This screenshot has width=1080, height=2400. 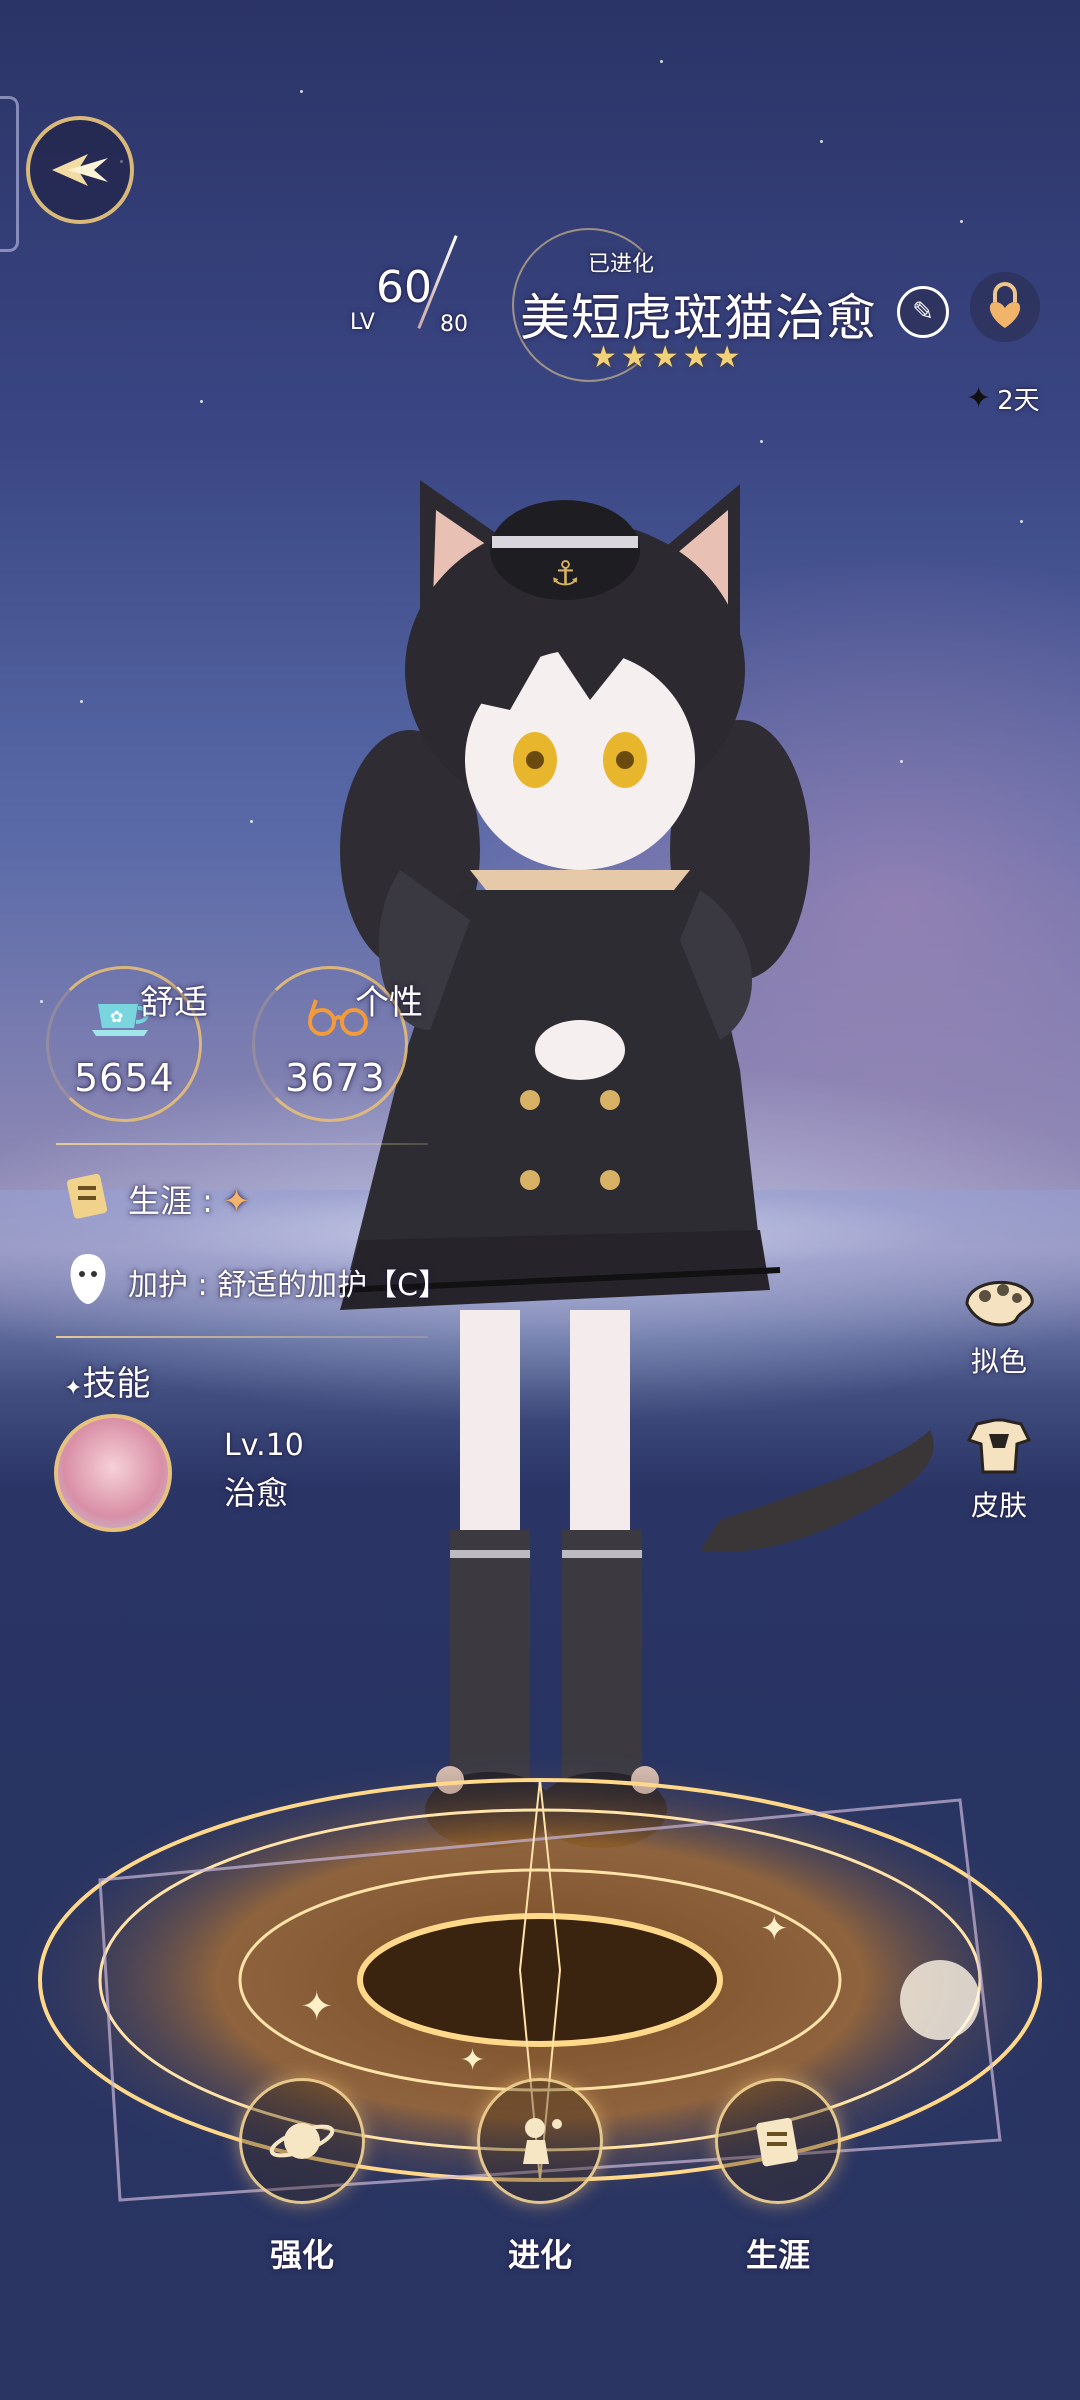 I want to click on protection-icon, so click(x=88, y=1280).